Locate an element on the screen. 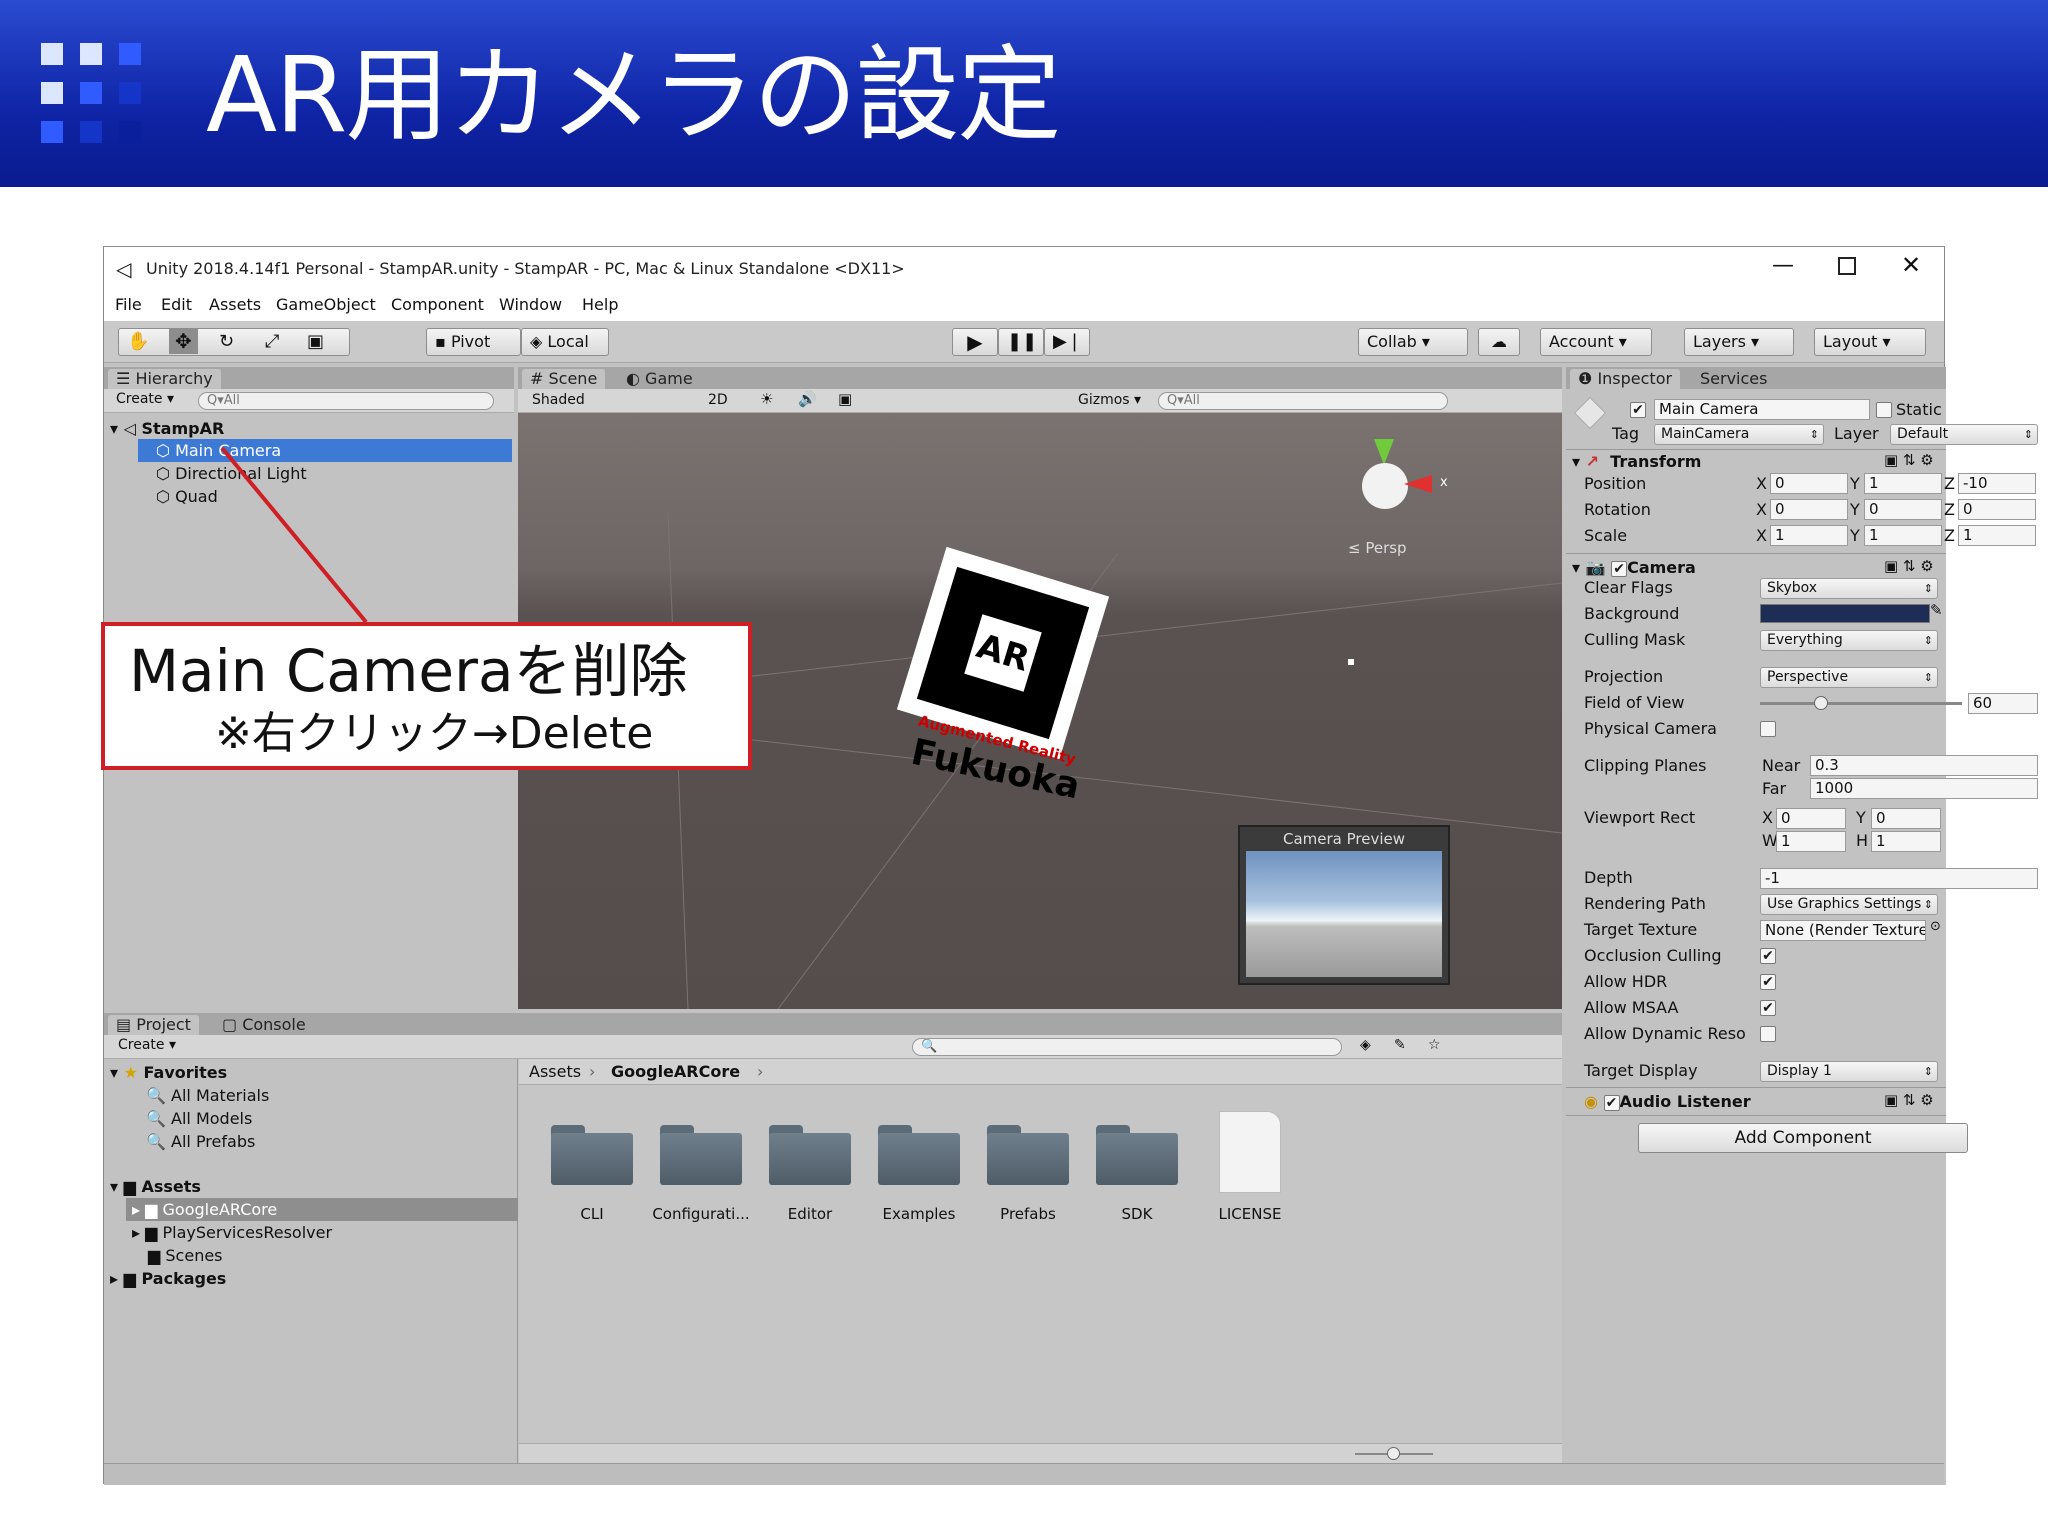 The image size is (2048, 1536). play-button: ▶ is located at coordinates (975, 342).